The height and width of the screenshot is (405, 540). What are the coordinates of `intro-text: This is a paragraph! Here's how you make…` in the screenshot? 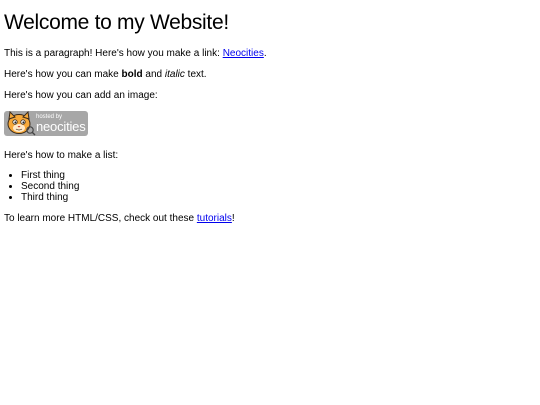 It's located at (113, 53).